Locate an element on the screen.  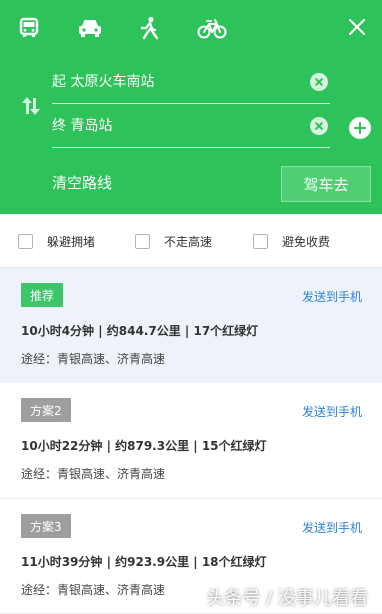
clear-route-link: 清空路线 is located at coordinates (82, 183).